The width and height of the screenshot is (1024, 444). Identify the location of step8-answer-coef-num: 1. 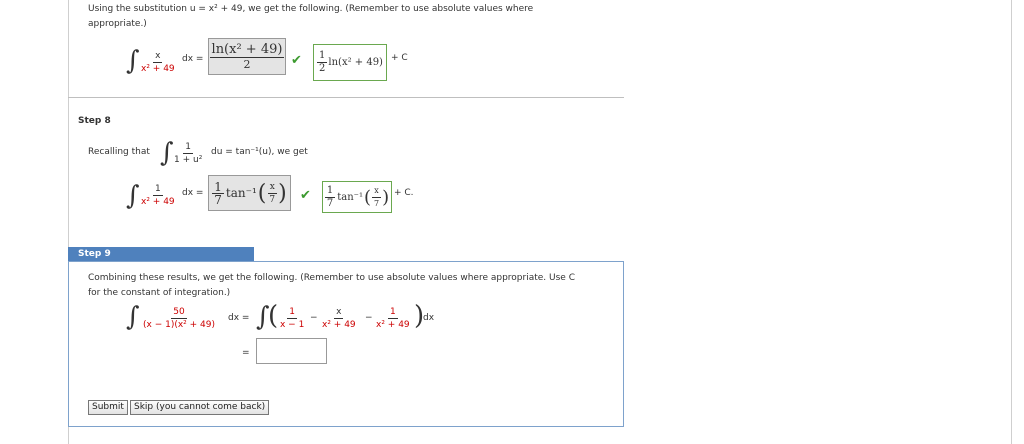
(218, 186).